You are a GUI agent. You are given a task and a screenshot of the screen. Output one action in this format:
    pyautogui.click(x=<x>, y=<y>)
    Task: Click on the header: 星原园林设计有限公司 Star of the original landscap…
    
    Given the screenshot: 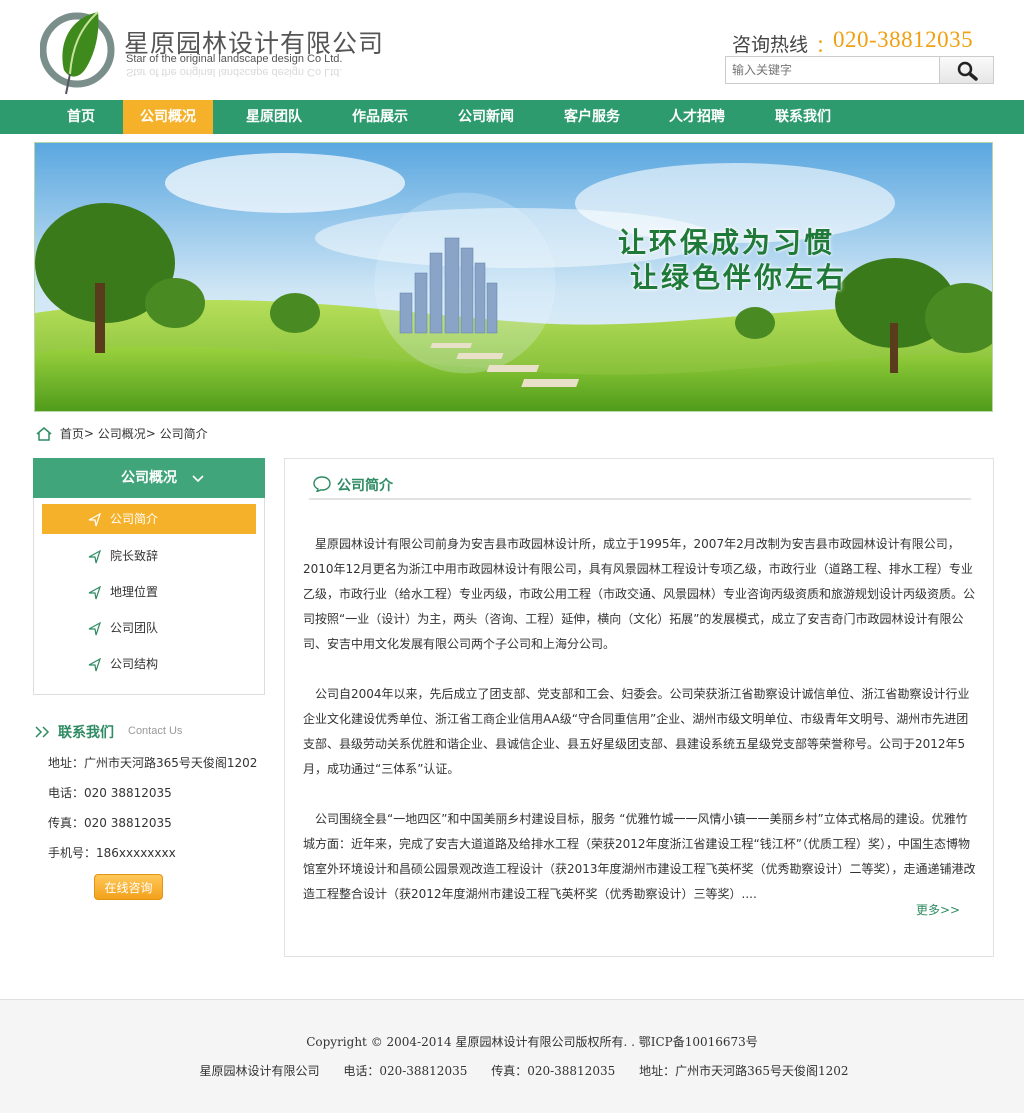 What is the action you would take?
    pyautogui.click(x=512, y=50)
    